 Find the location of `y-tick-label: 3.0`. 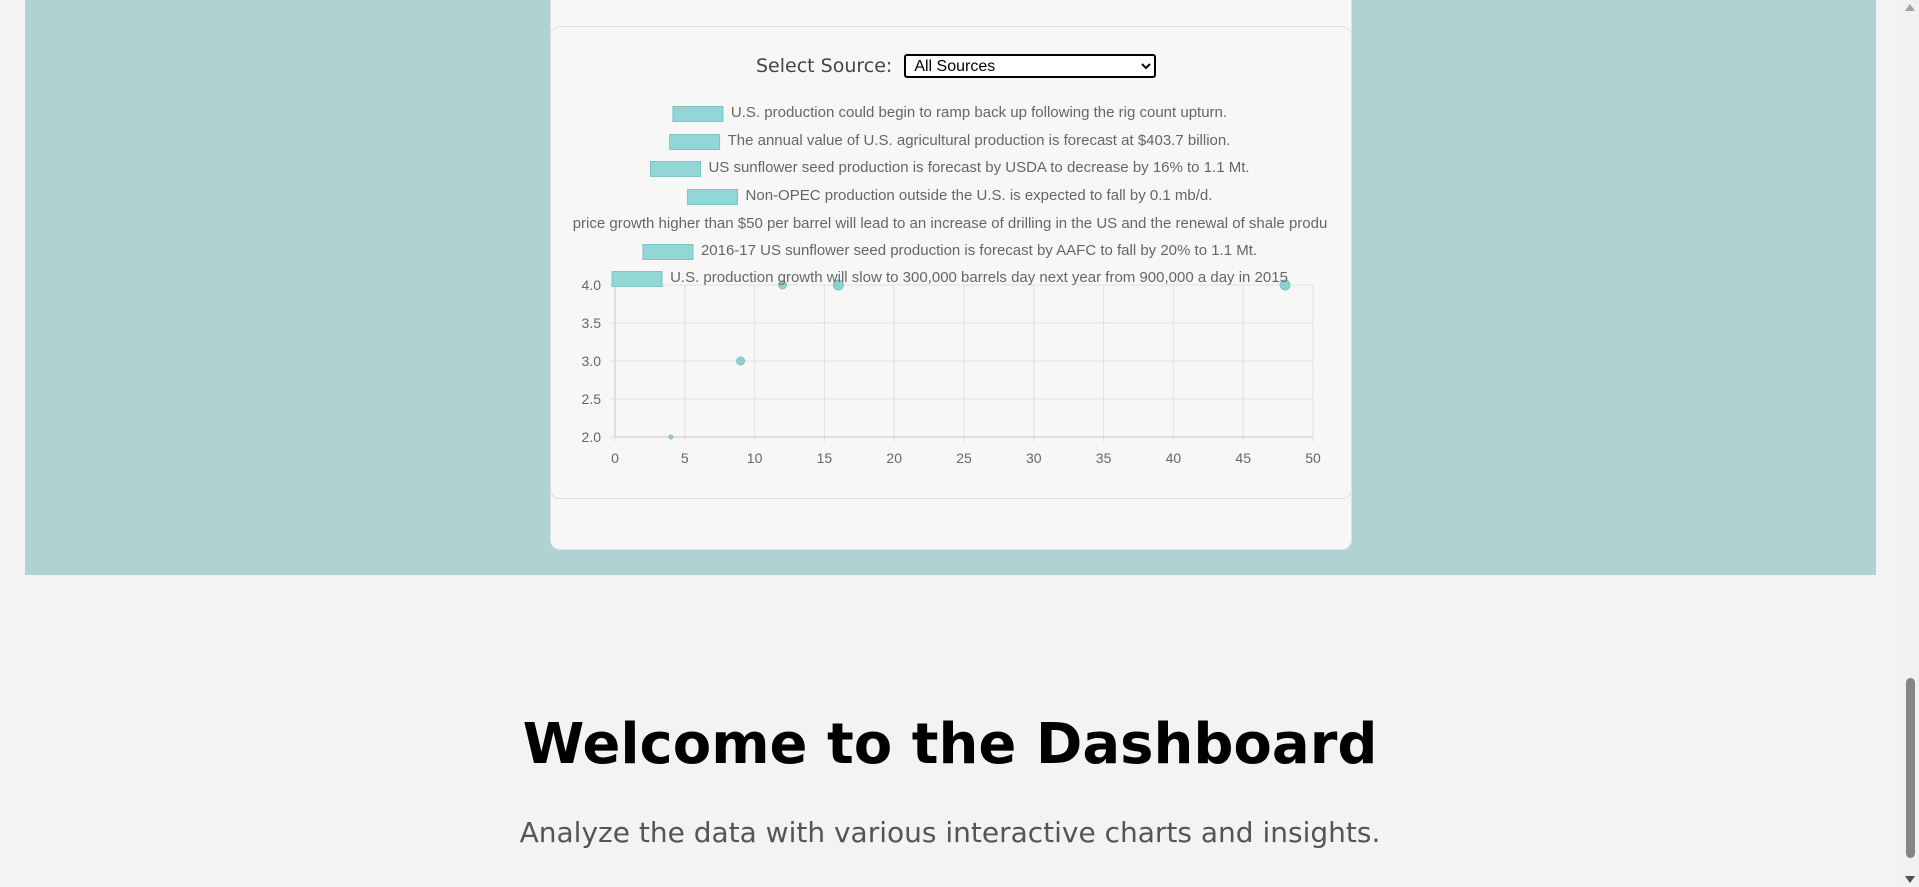

y-tick-label: 3.0 is located at coordinates (592, 361).